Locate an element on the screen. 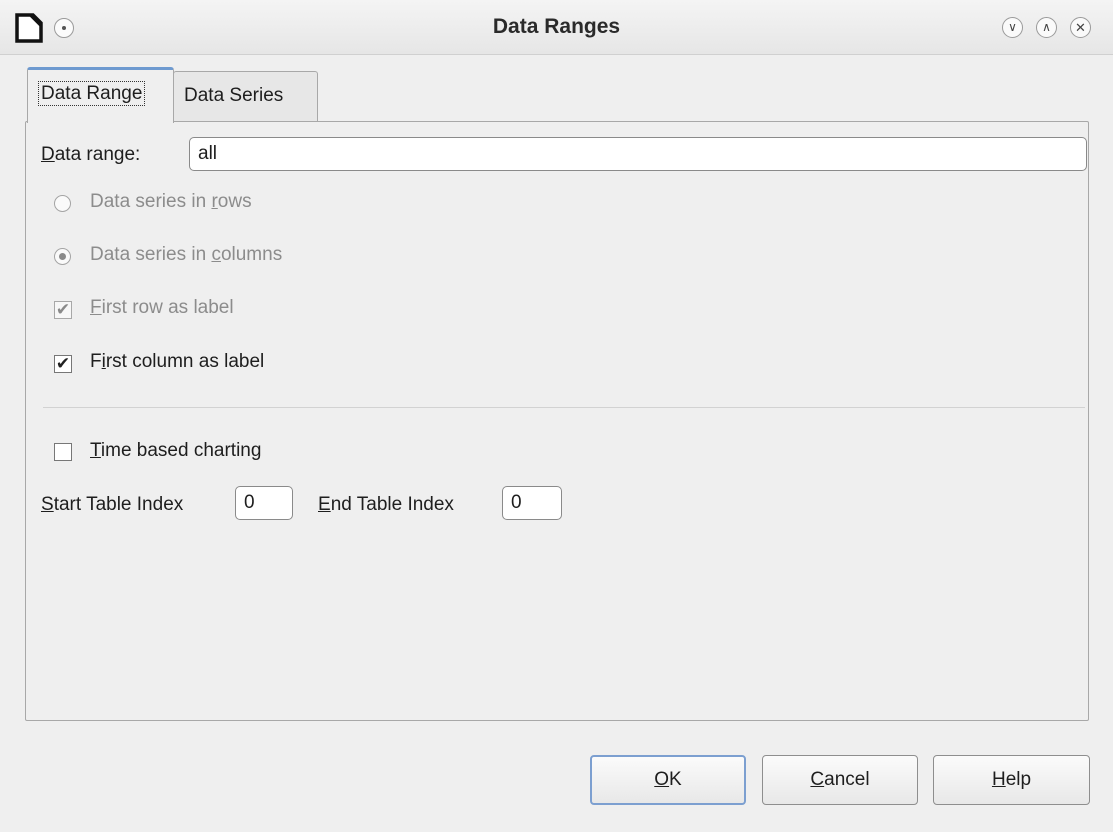 This screenshot has width=1113, height=832. first-column-as-label-checkbox: ✔ is located at coordinates (63, 364).